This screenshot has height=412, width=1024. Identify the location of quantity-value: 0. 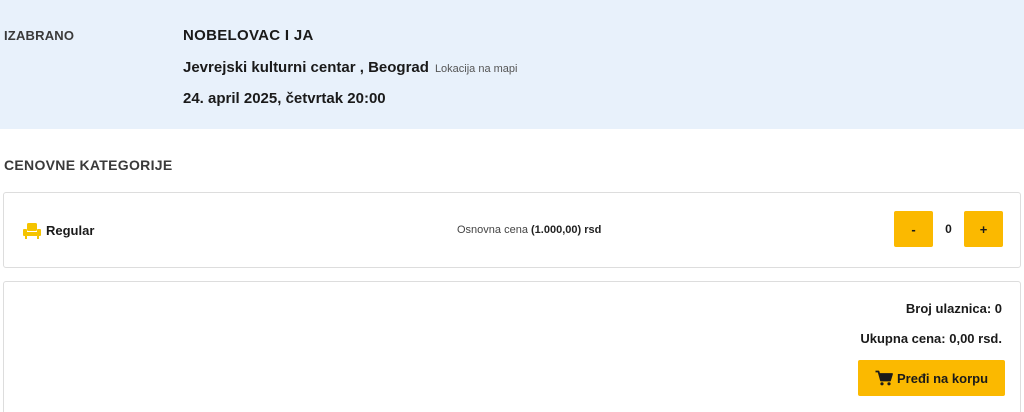
(948, 229).